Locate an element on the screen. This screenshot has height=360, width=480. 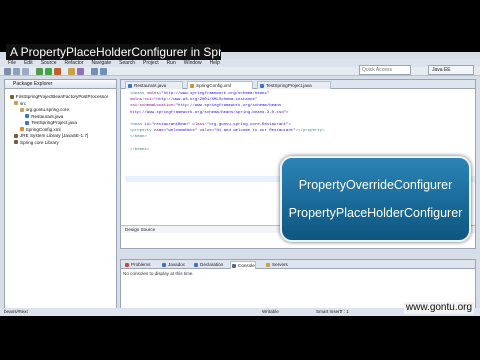
menu-item-source: Source is located at coordinates (49, 63).